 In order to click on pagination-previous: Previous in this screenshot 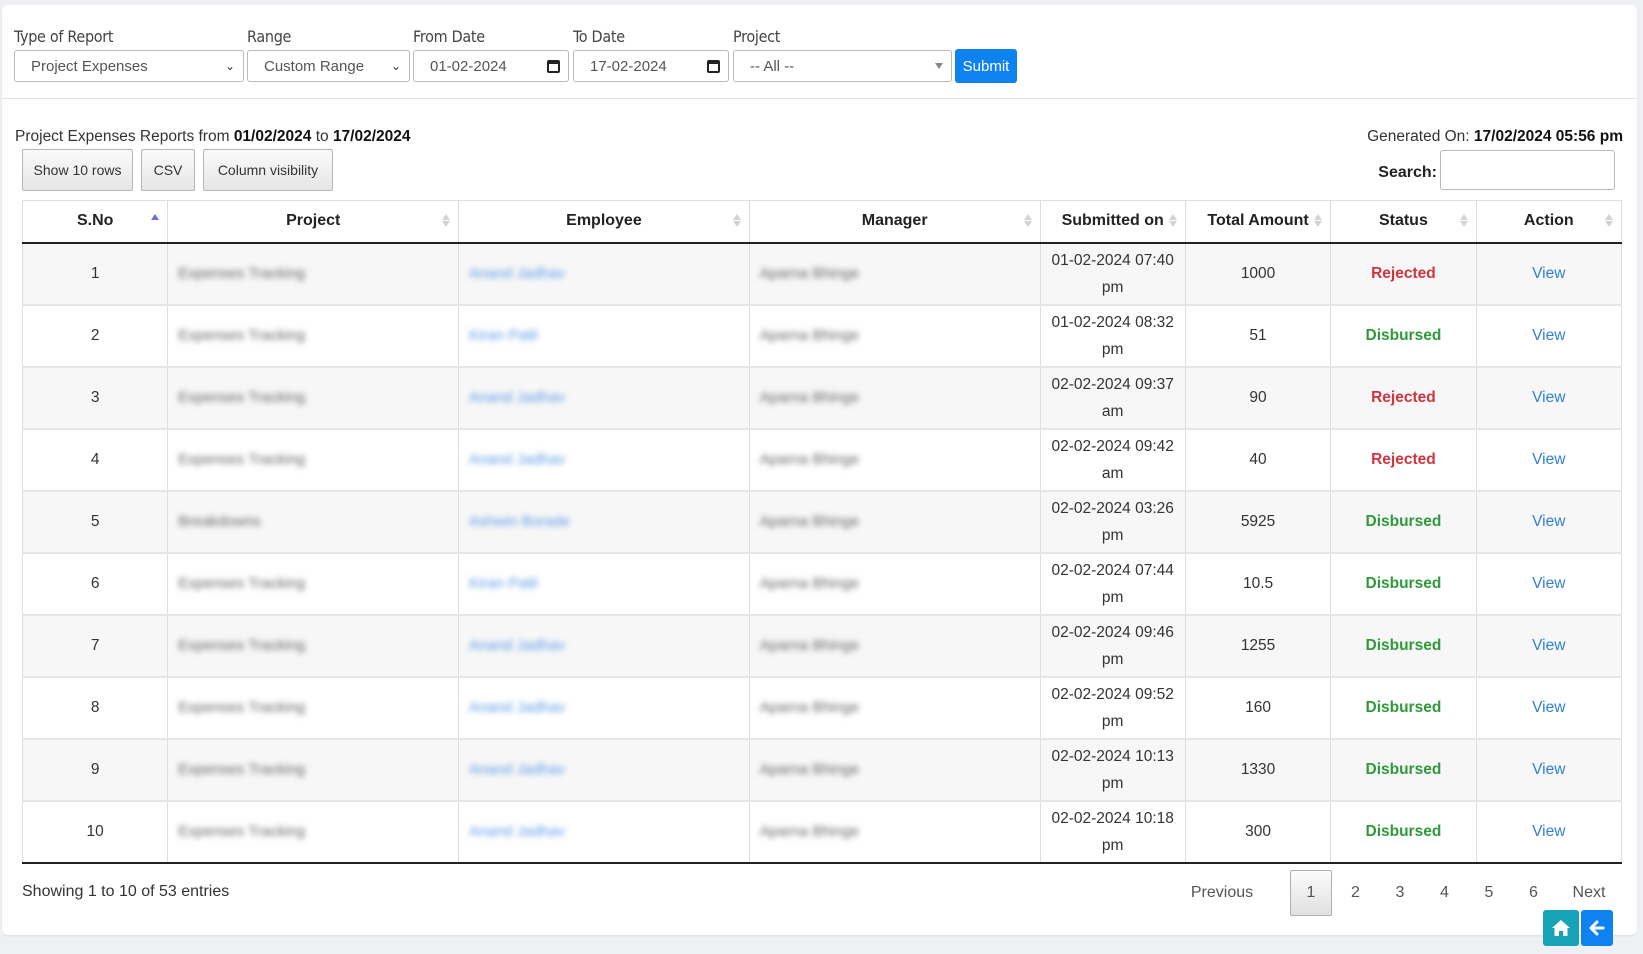, I will do `click(1222, 893)`.